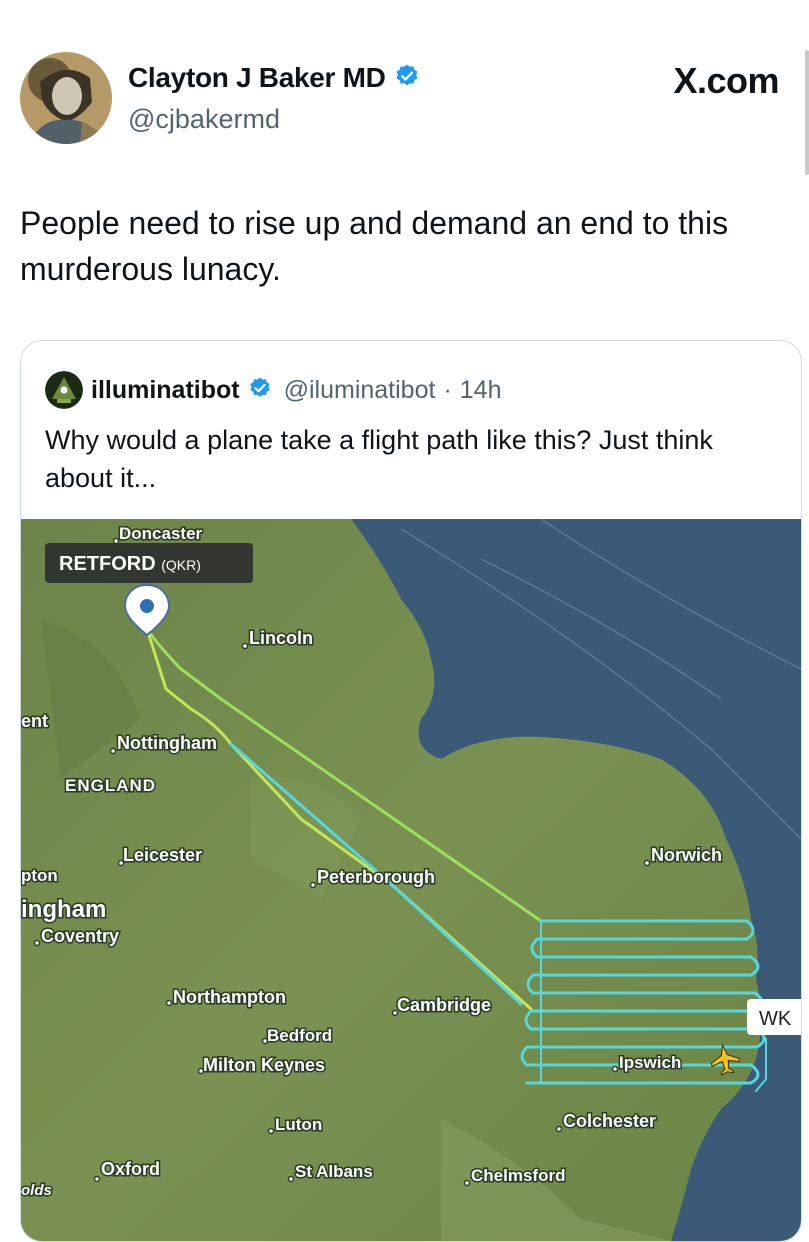  What do you see at coordinates (407, 78) in the screenshot?
I see `verified-badge-icon` at bounding box center [407, 78].